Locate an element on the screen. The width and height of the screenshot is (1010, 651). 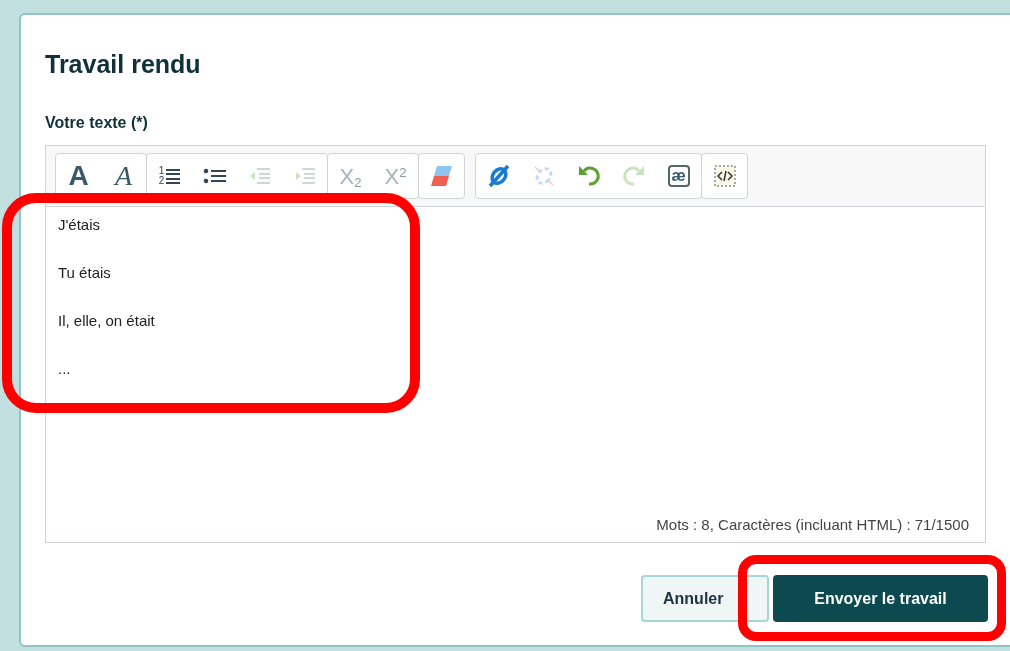
special-char-button: æ is located at coordinates (678, 176).